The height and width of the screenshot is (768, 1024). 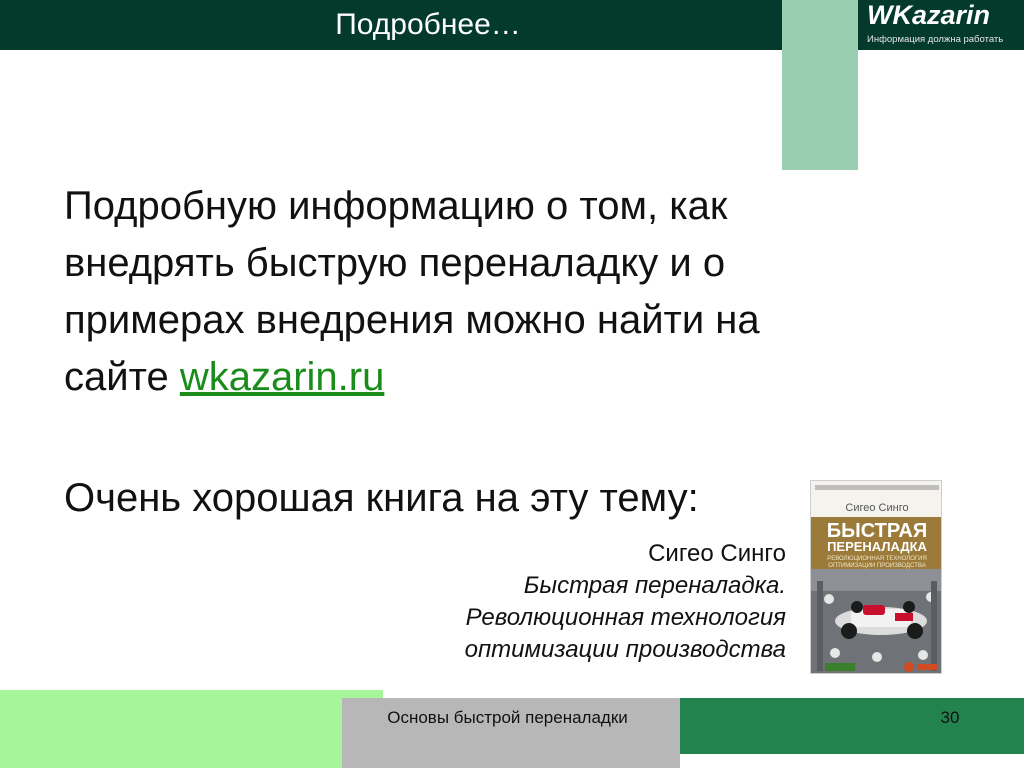 What do you see at coordinates (876, 508) in the screenshot?
I see `book-cover-author: Сигео Синго` at bounding box center [876, 508].